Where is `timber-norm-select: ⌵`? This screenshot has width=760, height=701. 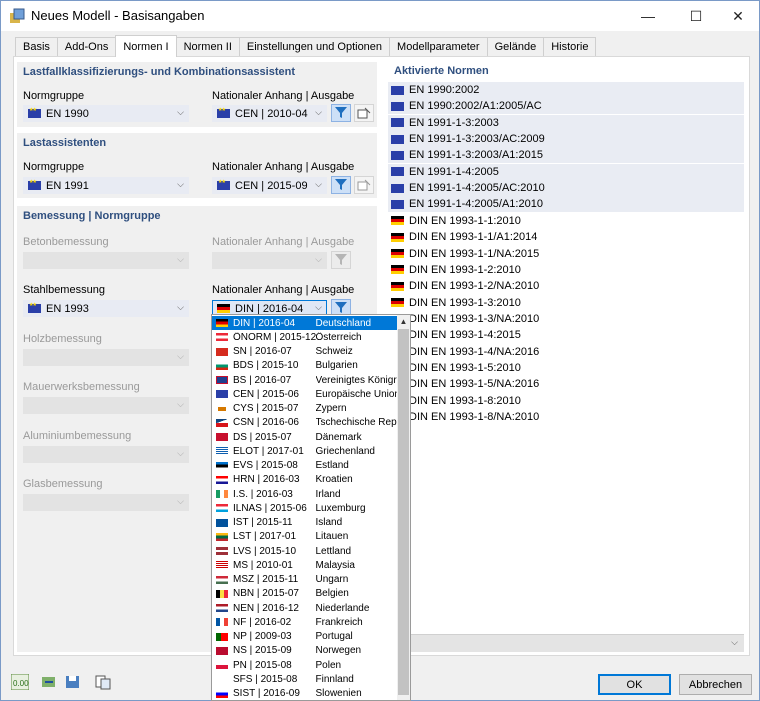
timber-norm-select: ⌵ is located at coordinates (106, 357).